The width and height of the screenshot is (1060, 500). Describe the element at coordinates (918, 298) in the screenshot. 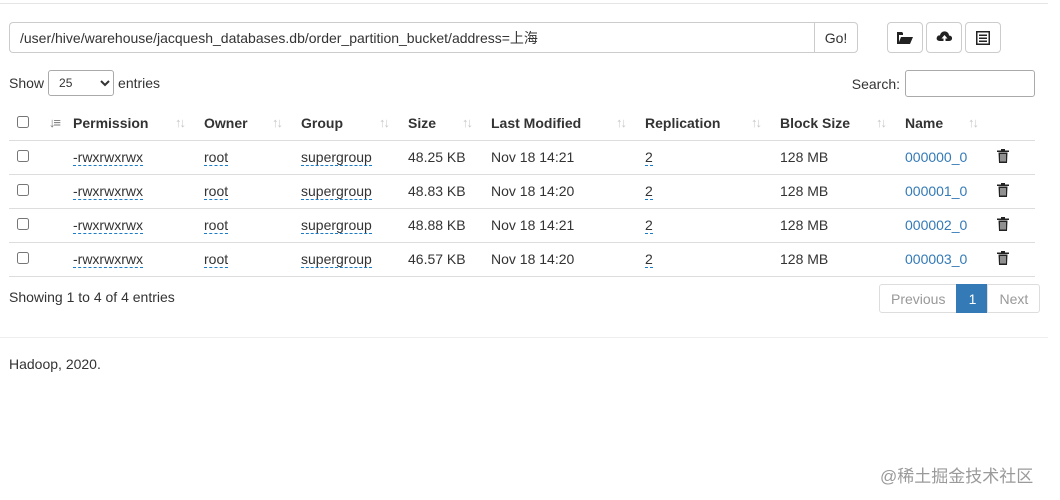

I see `previous-page-button: Previous` at that location.